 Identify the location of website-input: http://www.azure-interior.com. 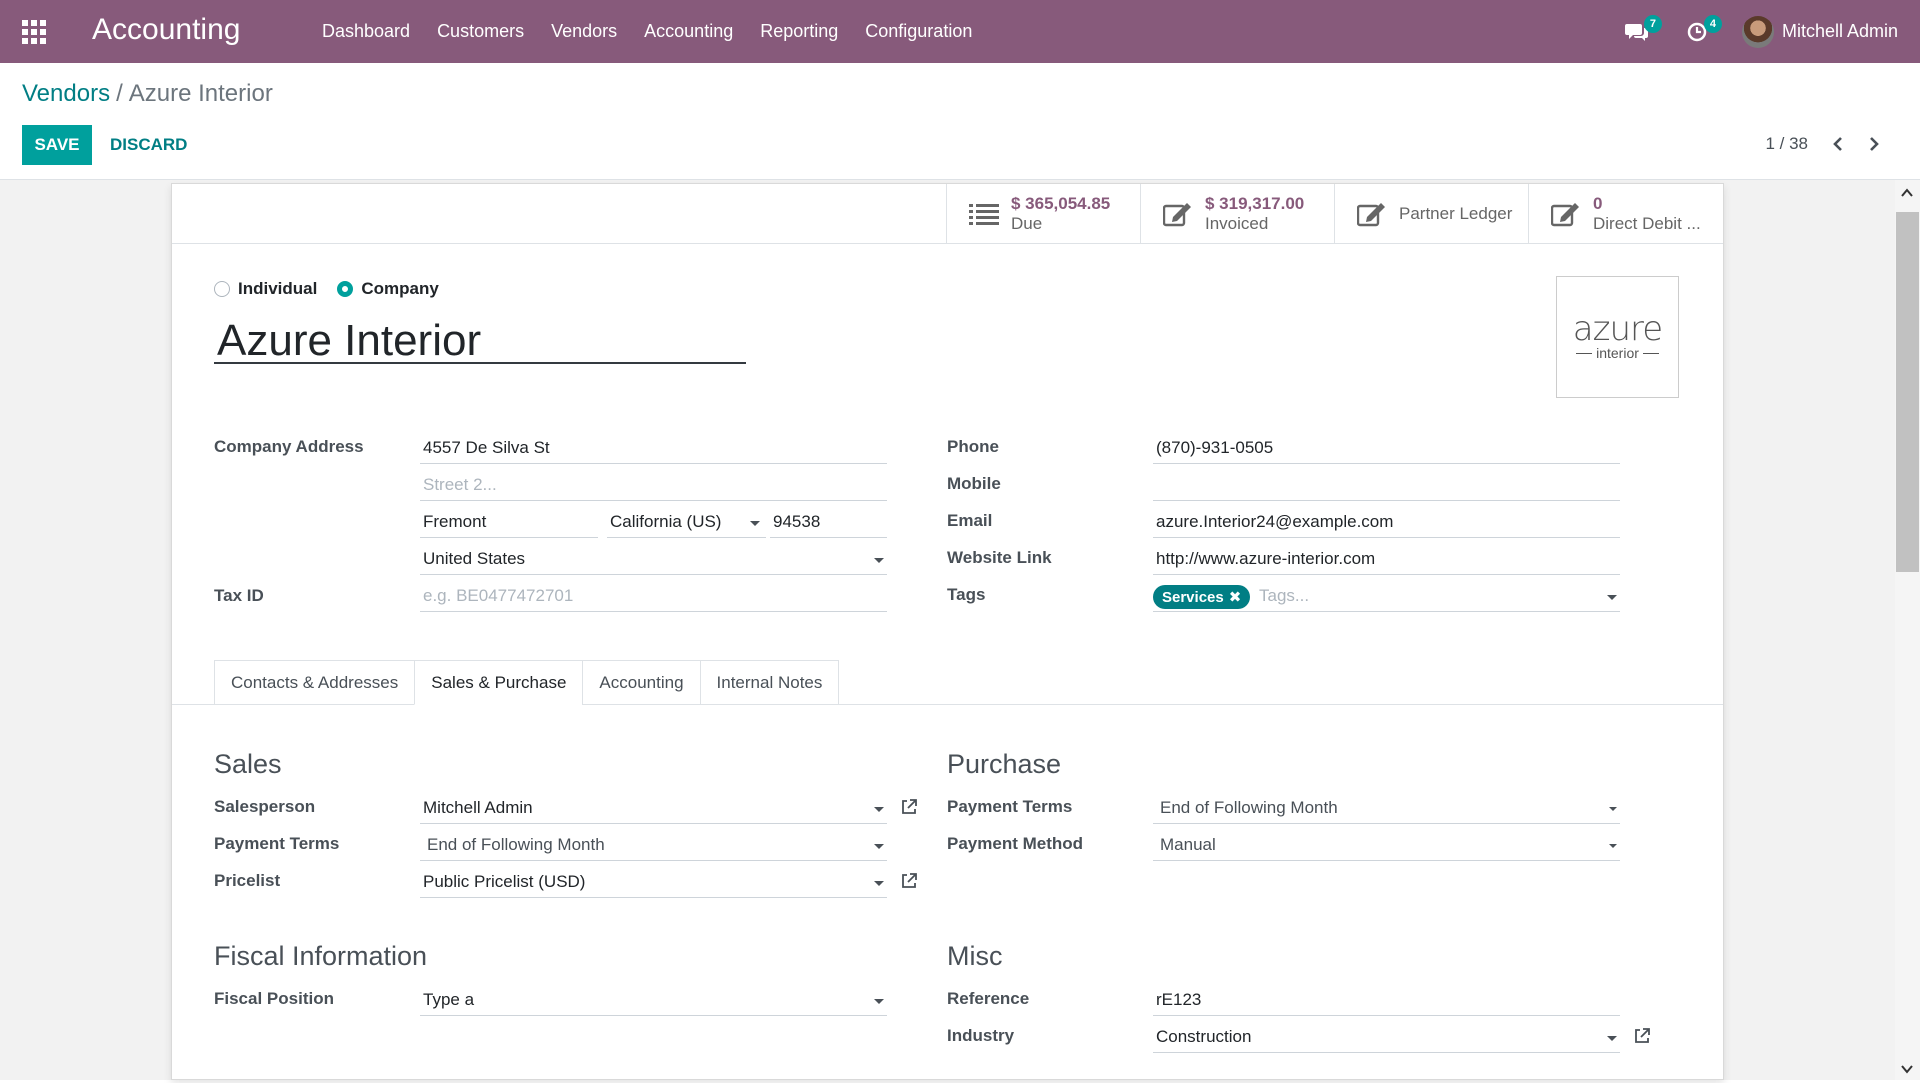
(1386, 560).